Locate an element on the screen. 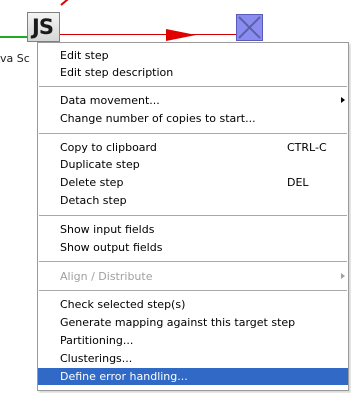  menu-item-copy-to-clipboard: Copy to clipboard CTRL-C is located at coordinates (193, 147).